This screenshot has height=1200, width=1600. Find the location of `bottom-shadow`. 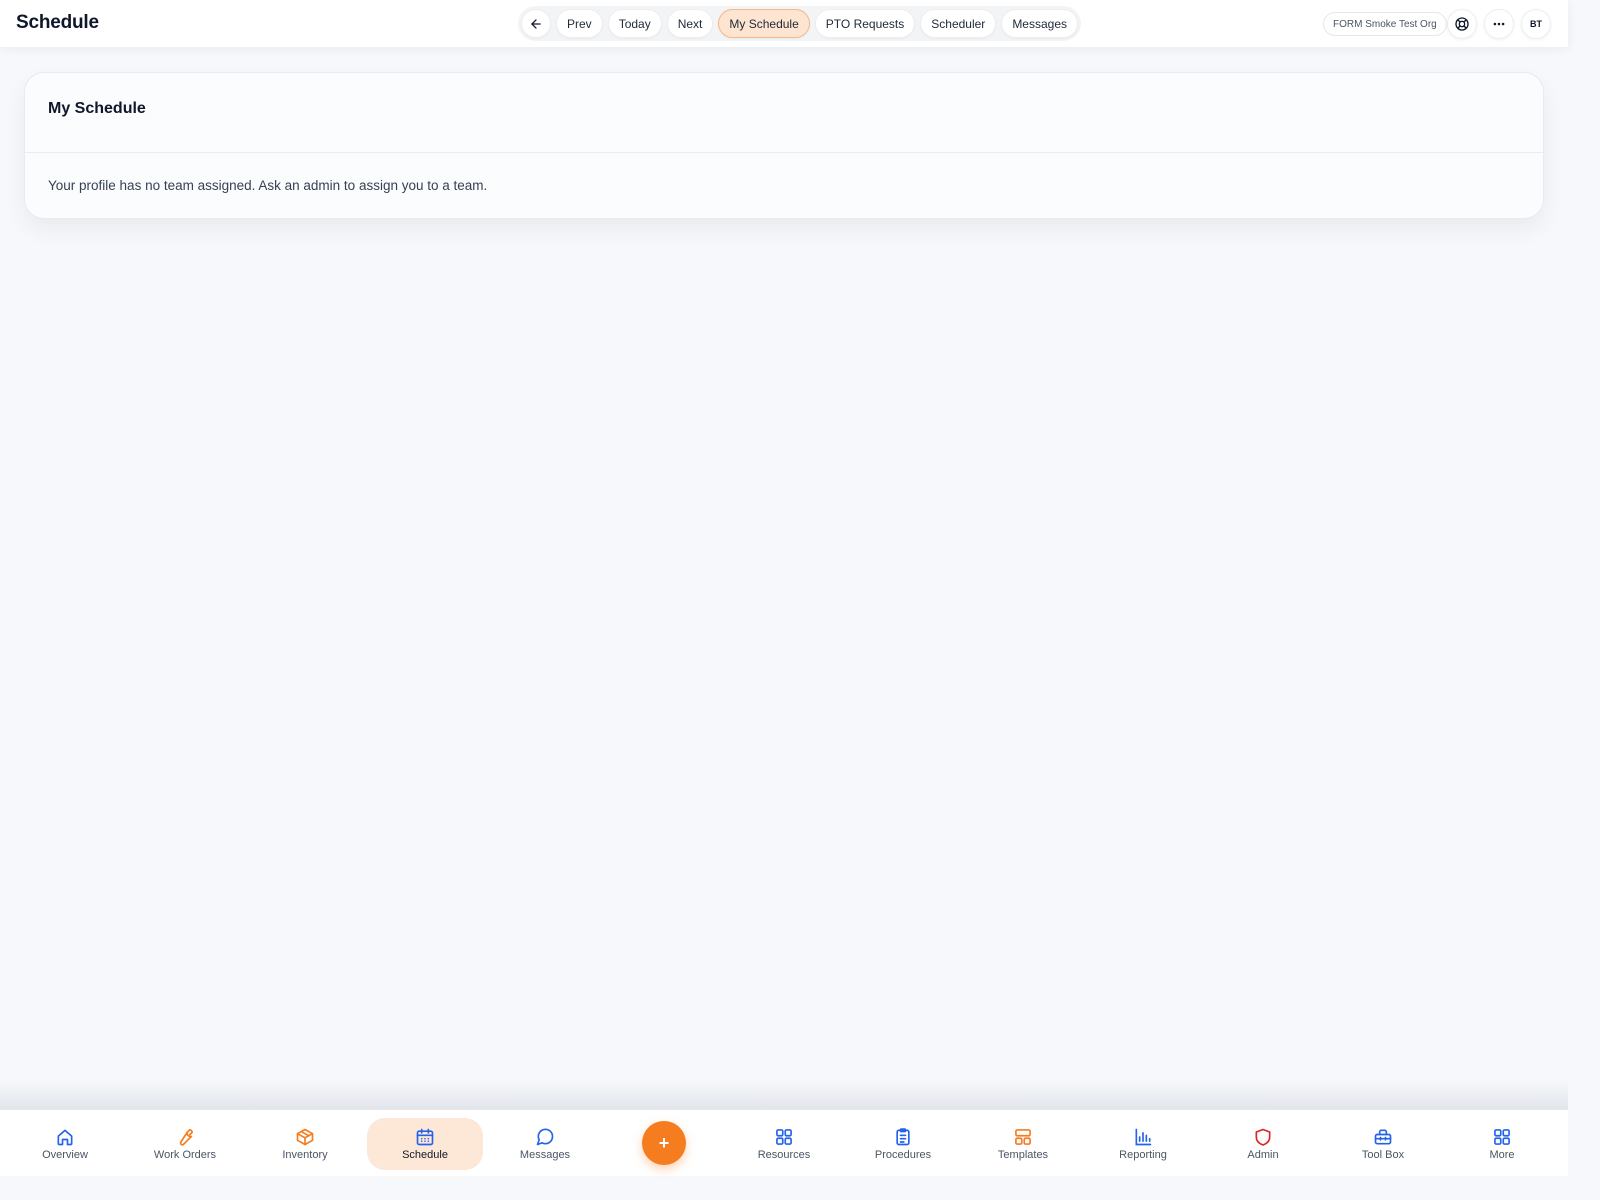

bottom-shadow is located at coordinates (784, 1095).